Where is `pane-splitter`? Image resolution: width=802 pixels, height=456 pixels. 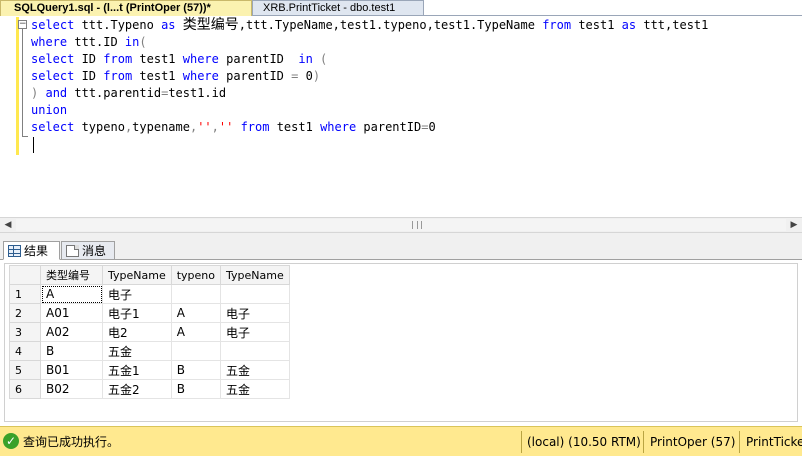 pane-splitter is located at coordinates (401, 236).